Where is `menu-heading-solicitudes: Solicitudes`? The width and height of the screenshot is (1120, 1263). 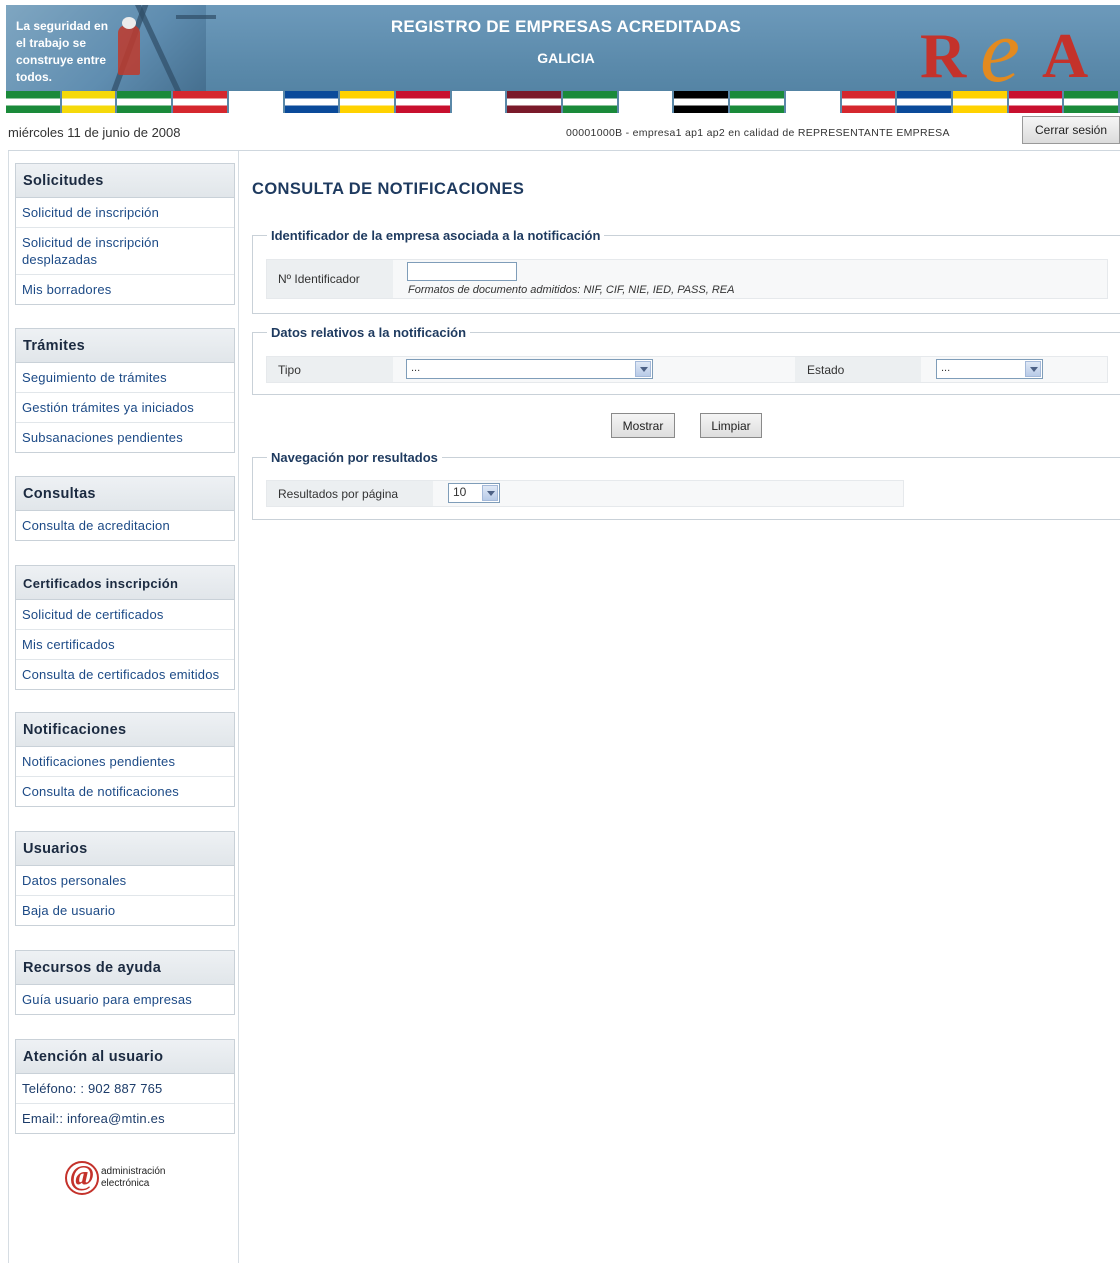
menu-heading-solicitudes: Solicitudes is located at coordinates (125, 181).